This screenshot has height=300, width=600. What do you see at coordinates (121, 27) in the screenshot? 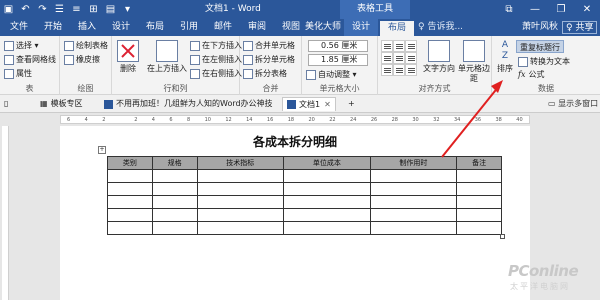
I see `tab-design: 设计` at bounding box center [121, 27].